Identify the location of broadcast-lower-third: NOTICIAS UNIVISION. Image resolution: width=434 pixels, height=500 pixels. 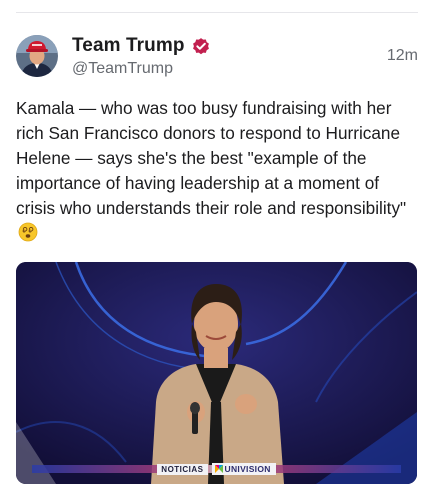
(216, 469).